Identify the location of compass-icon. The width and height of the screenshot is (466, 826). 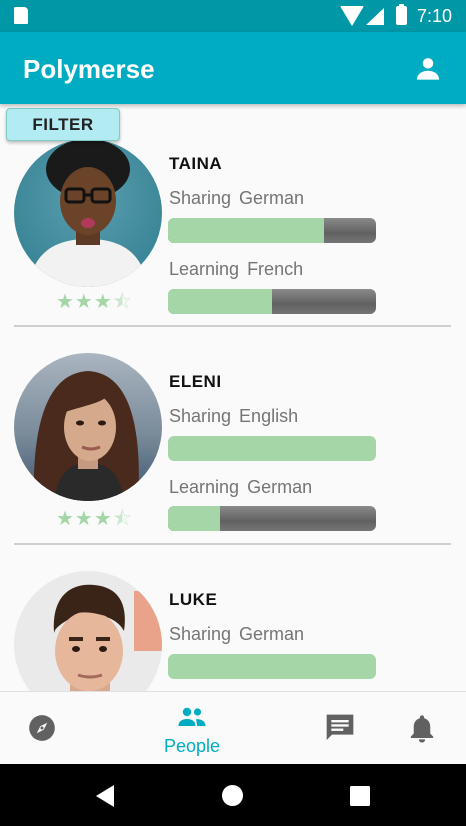
(42, 728).